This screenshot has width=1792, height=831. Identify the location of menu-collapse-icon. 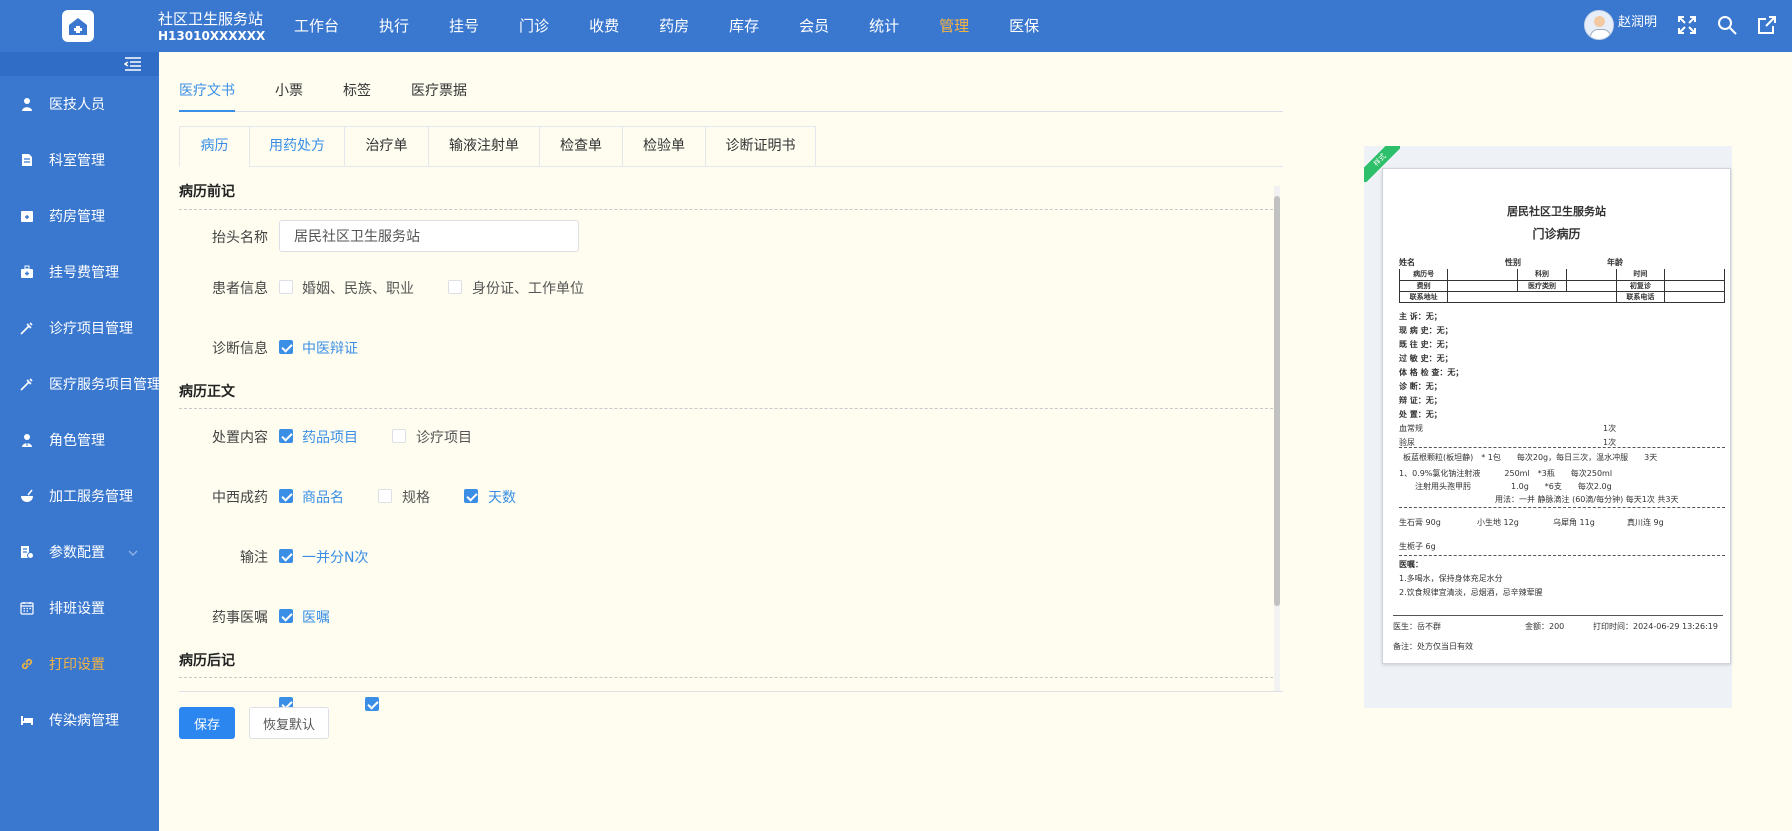
(132, 64).